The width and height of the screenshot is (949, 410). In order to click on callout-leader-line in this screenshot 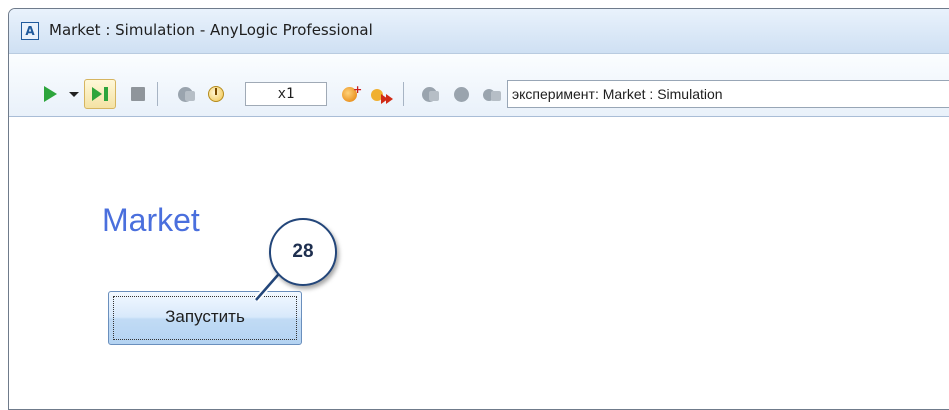, I will do `click(270, 284)`.